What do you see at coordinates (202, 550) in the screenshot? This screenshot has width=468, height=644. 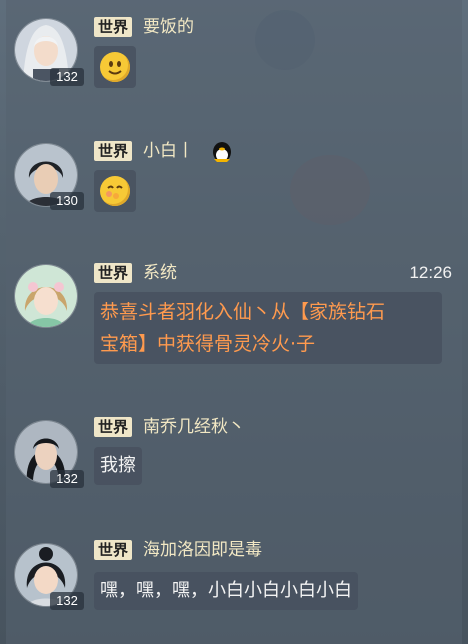 I see `sender-name: 海加洛因即是毒` at bounding box center [202, 550].